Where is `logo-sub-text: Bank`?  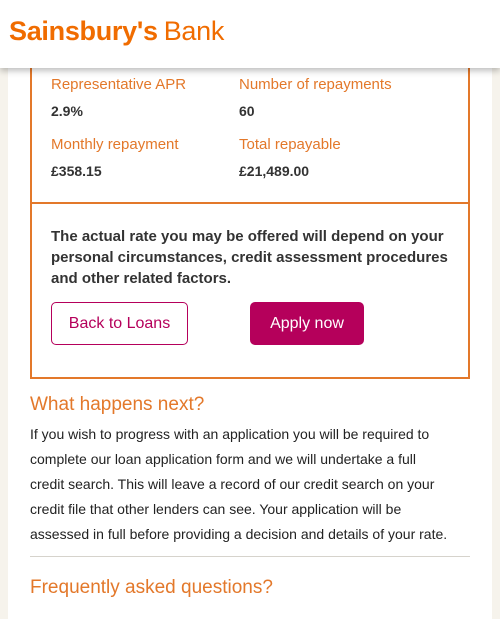 logo-sub-text: Bank is located at coordinates (194, 31).